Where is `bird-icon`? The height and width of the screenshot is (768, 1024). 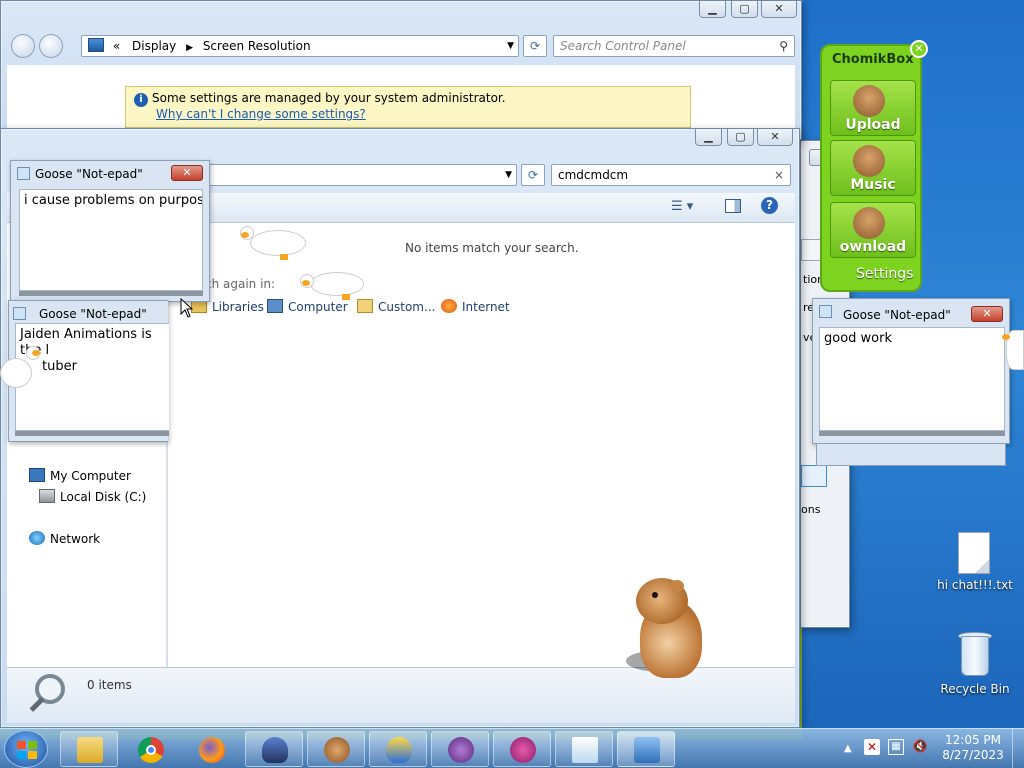
bird-icon is located at coordinates (399, 750).